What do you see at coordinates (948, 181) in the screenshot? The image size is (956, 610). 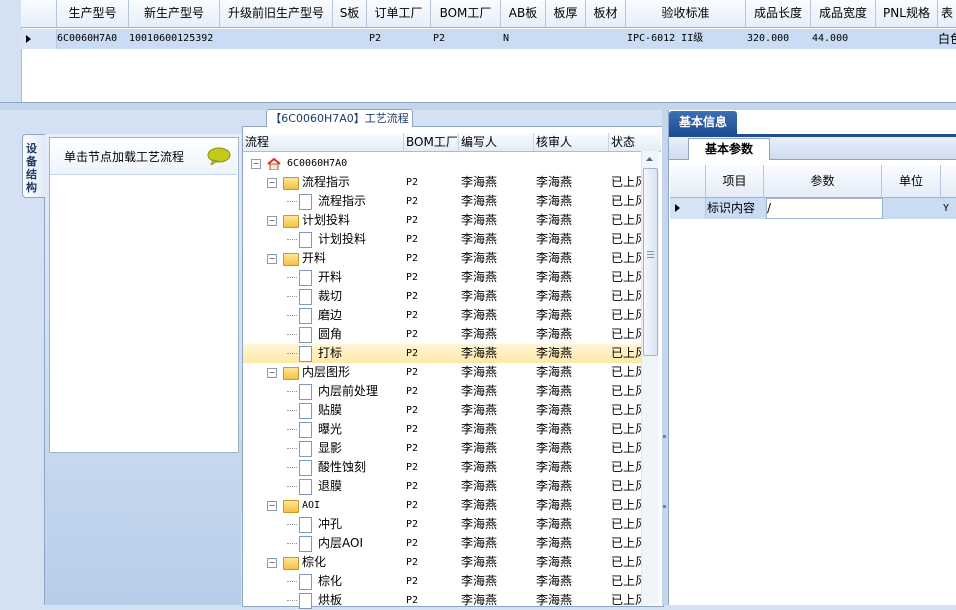 I see `col-header-extra` at bounding box center [948, 181].